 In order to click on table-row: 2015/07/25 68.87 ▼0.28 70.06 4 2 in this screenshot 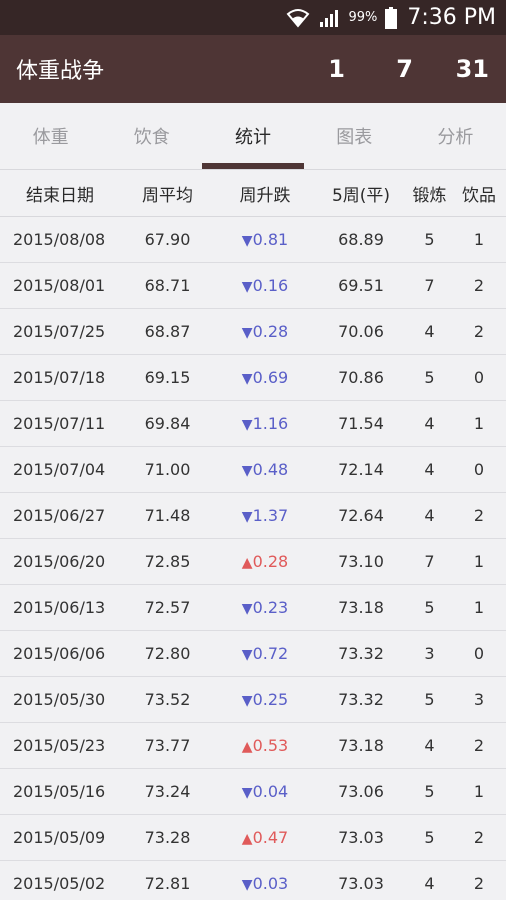, I will do `click(253, 331)`.